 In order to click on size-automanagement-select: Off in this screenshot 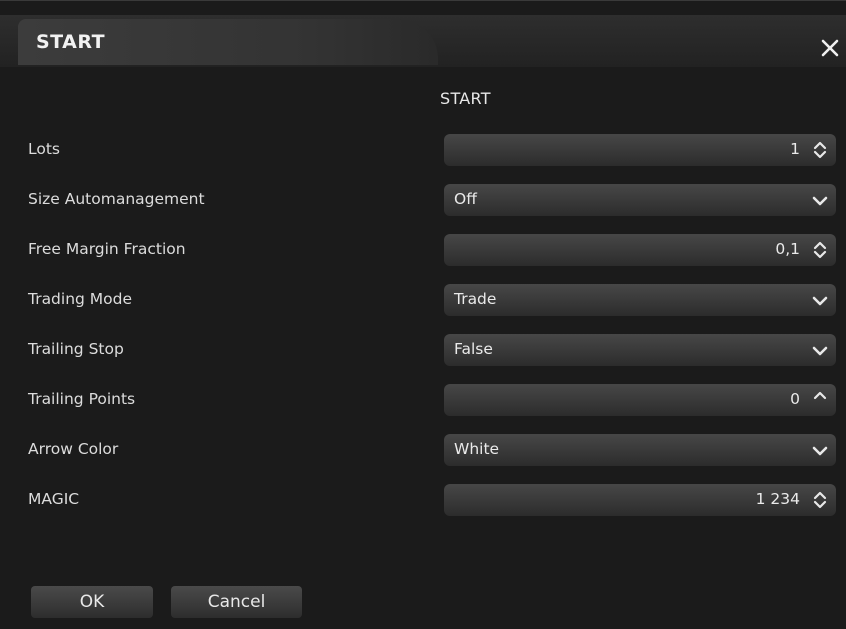, I will do `click(640, 200)`.